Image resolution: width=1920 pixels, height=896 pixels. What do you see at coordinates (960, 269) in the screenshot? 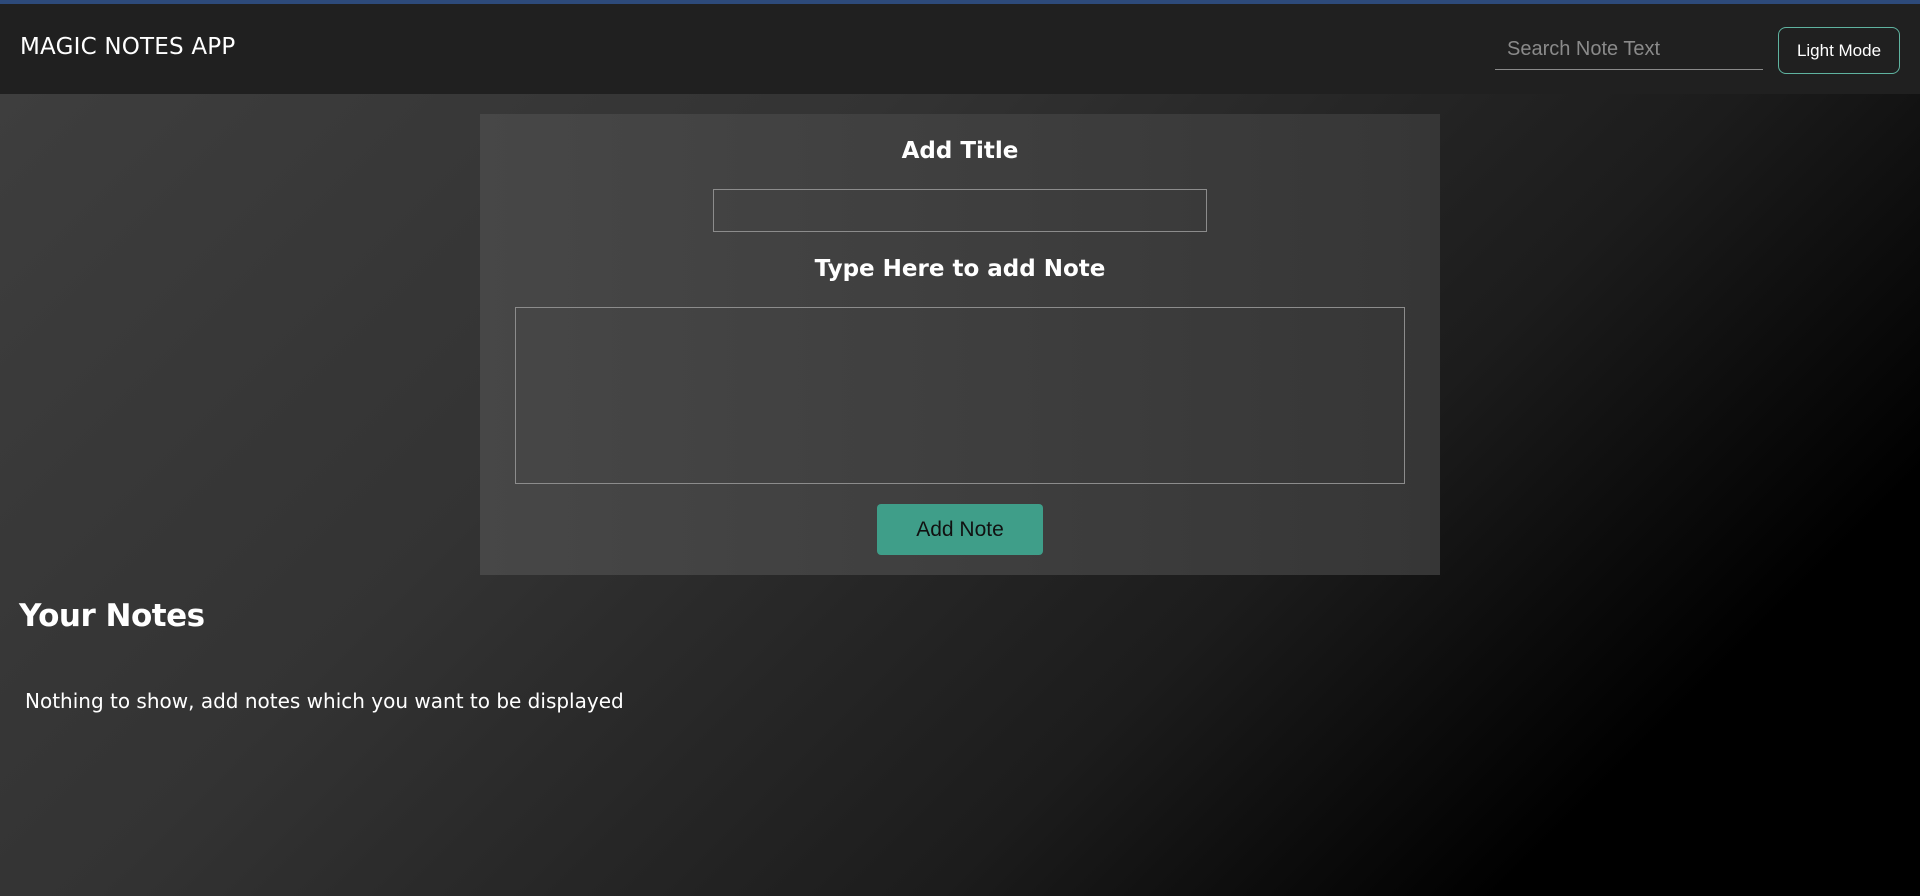
I see `add-note-heading: Type Here to add Note` at bounding box center [960, 269].